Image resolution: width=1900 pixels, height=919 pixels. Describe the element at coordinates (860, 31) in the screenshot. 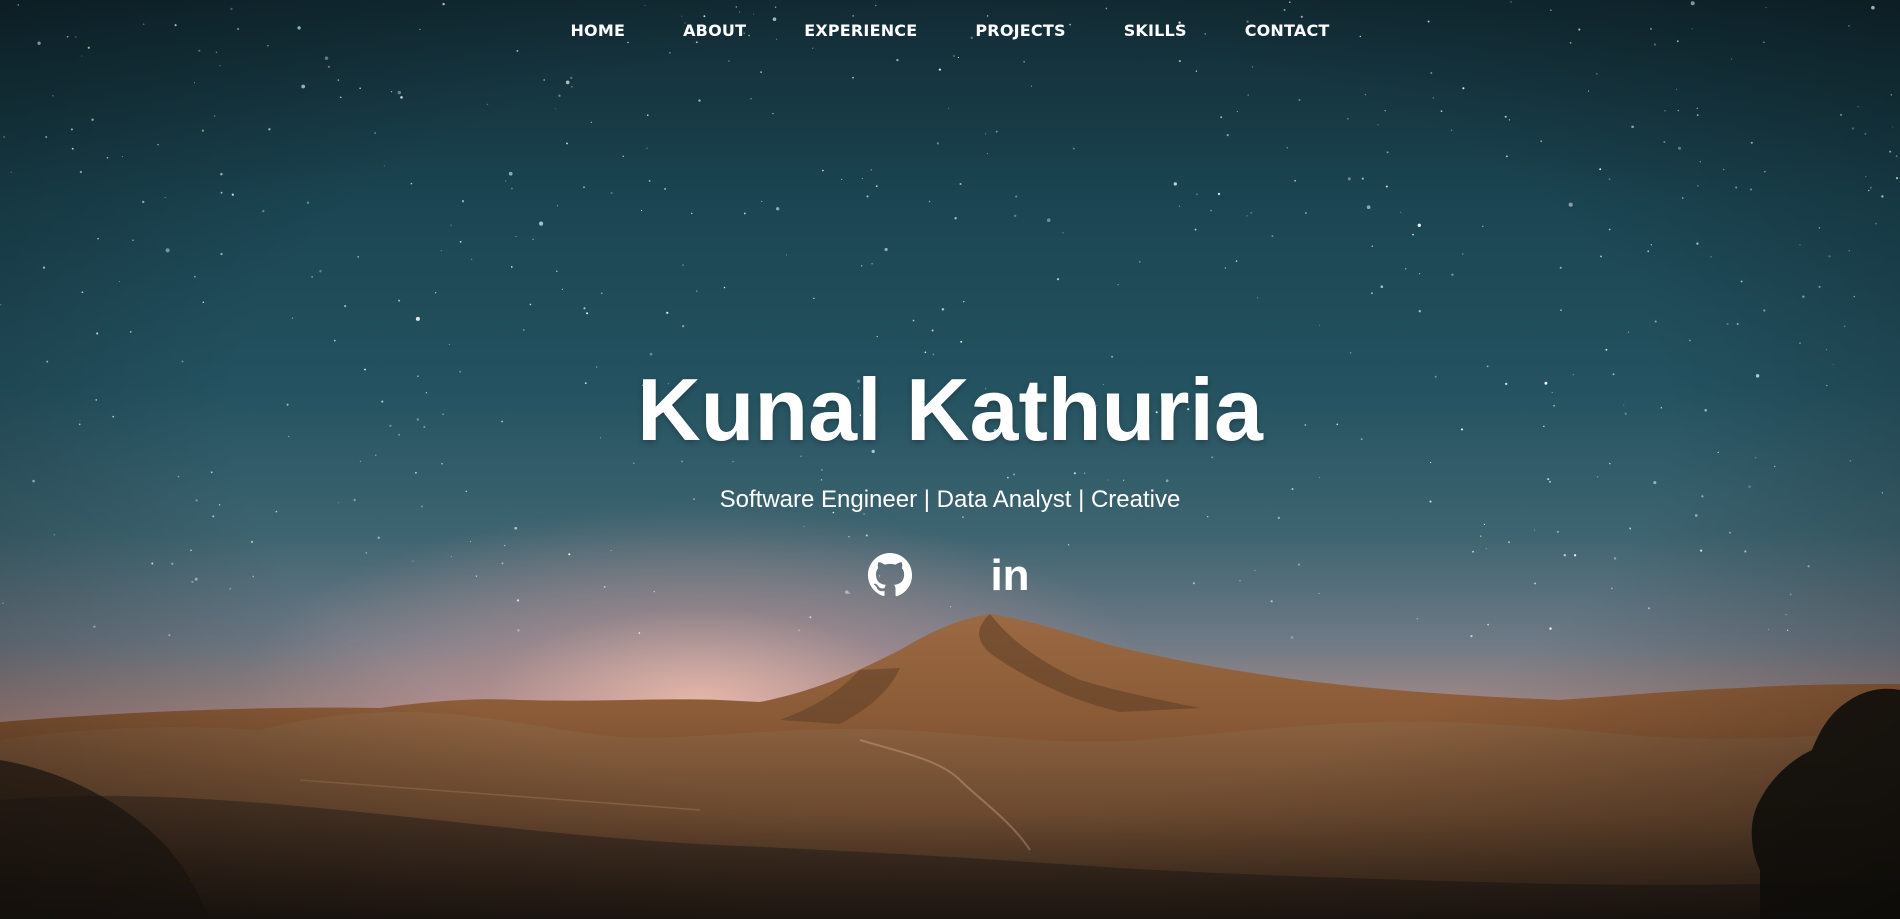

I see `nav-item-experience: EXPERIENCE` at that location.